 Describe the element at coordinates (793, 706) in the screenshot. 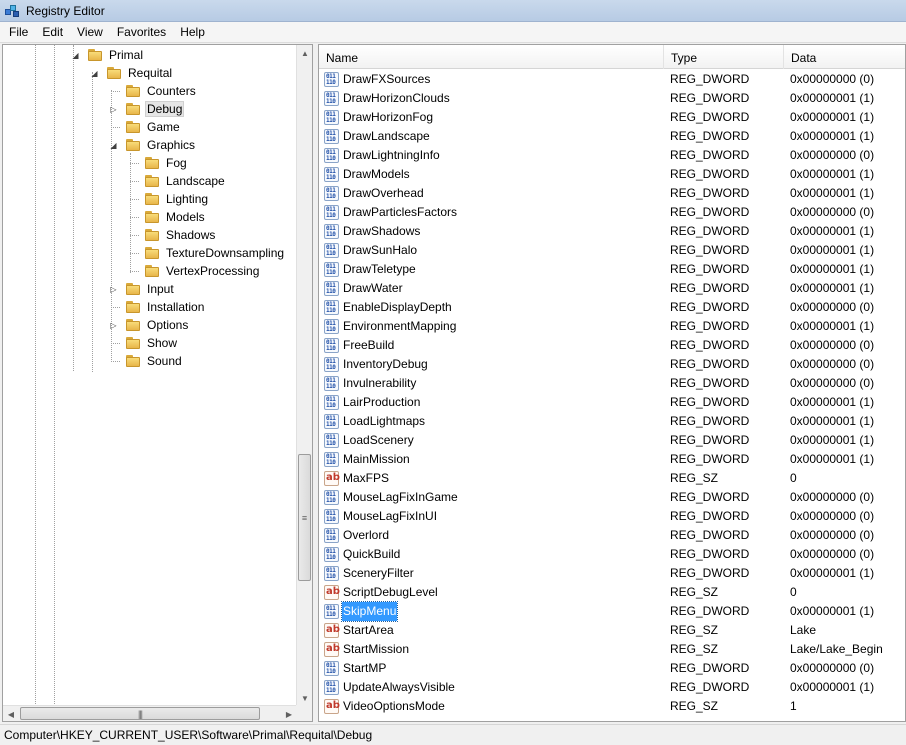

I see `value-data: 1` at that location.